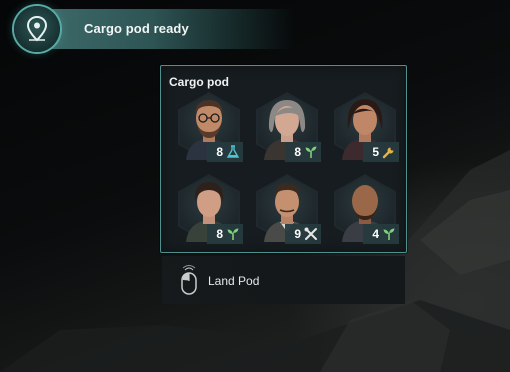 This screenshot has height=372, width=510. I want to click on flask-icon, so click(233, 151).